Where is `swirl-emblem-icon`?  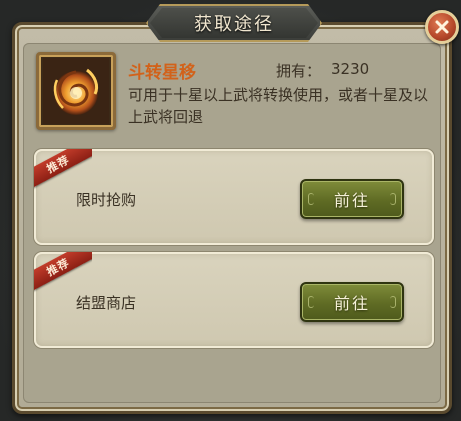 swirl-emblem-icon is located at coordinates (76, 91).